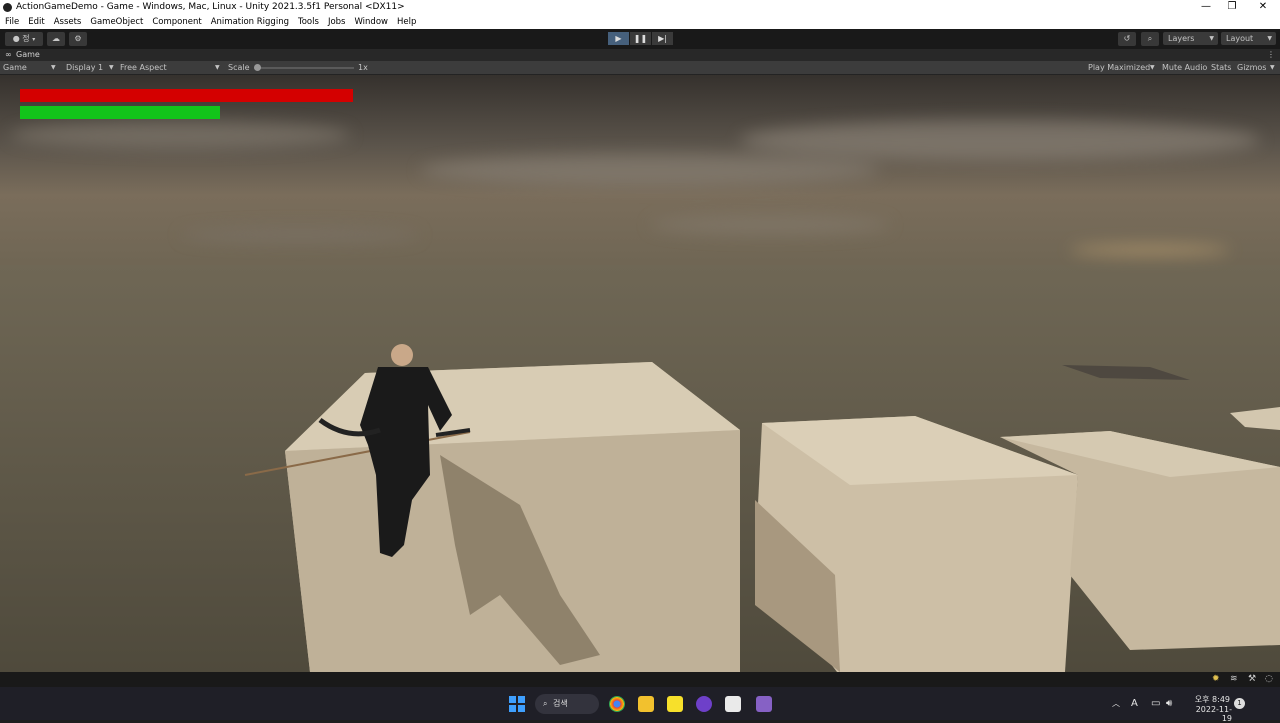 The height and width of the screenshot is (723, 1280). I want to click on menu-gameobject: GameObject, so click(116, 22).